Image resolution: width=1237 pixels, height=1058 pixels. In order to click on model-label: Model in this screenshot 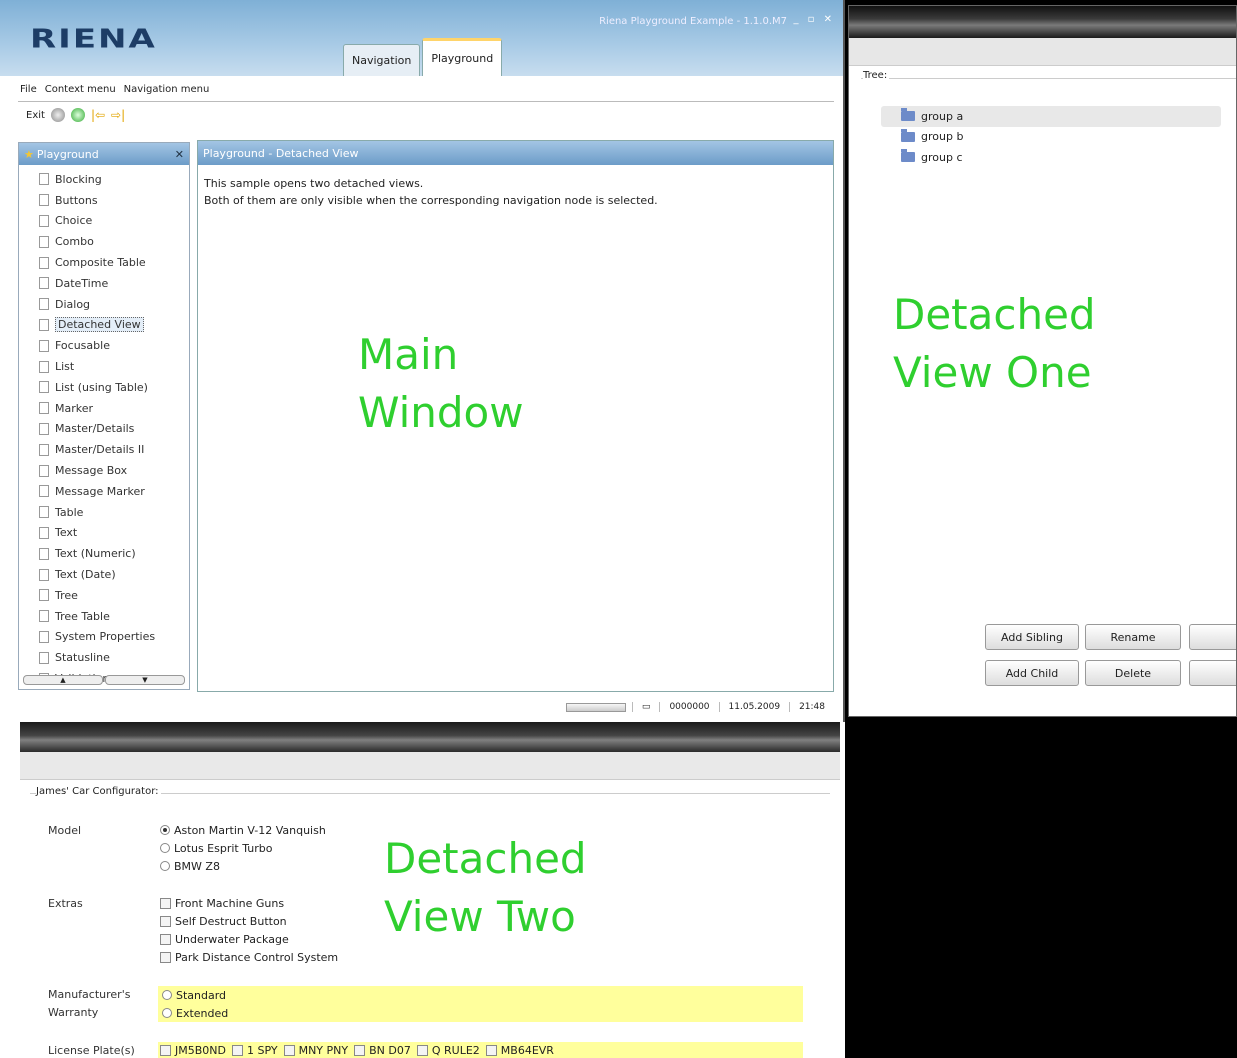, I will do `click(65, 830)`.